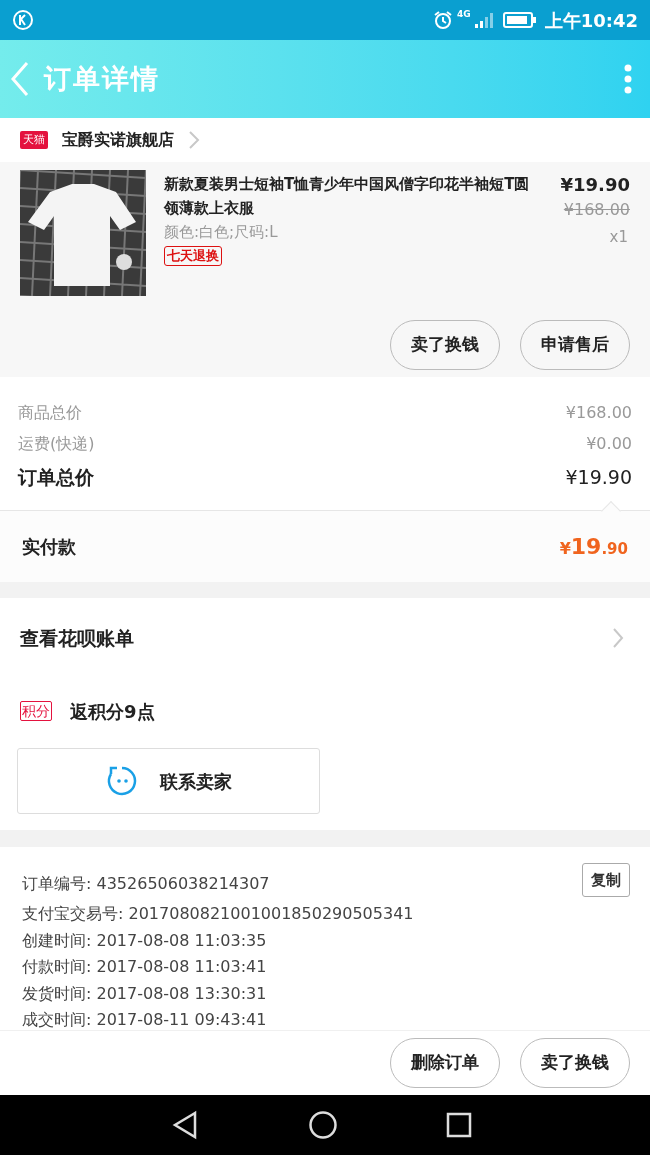 This screenshot has height=1155, width=650. I want to click on product-title: 新款夏装男士短袖T恤青少年中国风僧字印花半袖短T圆领薄款上衣服, so click(352, 195).